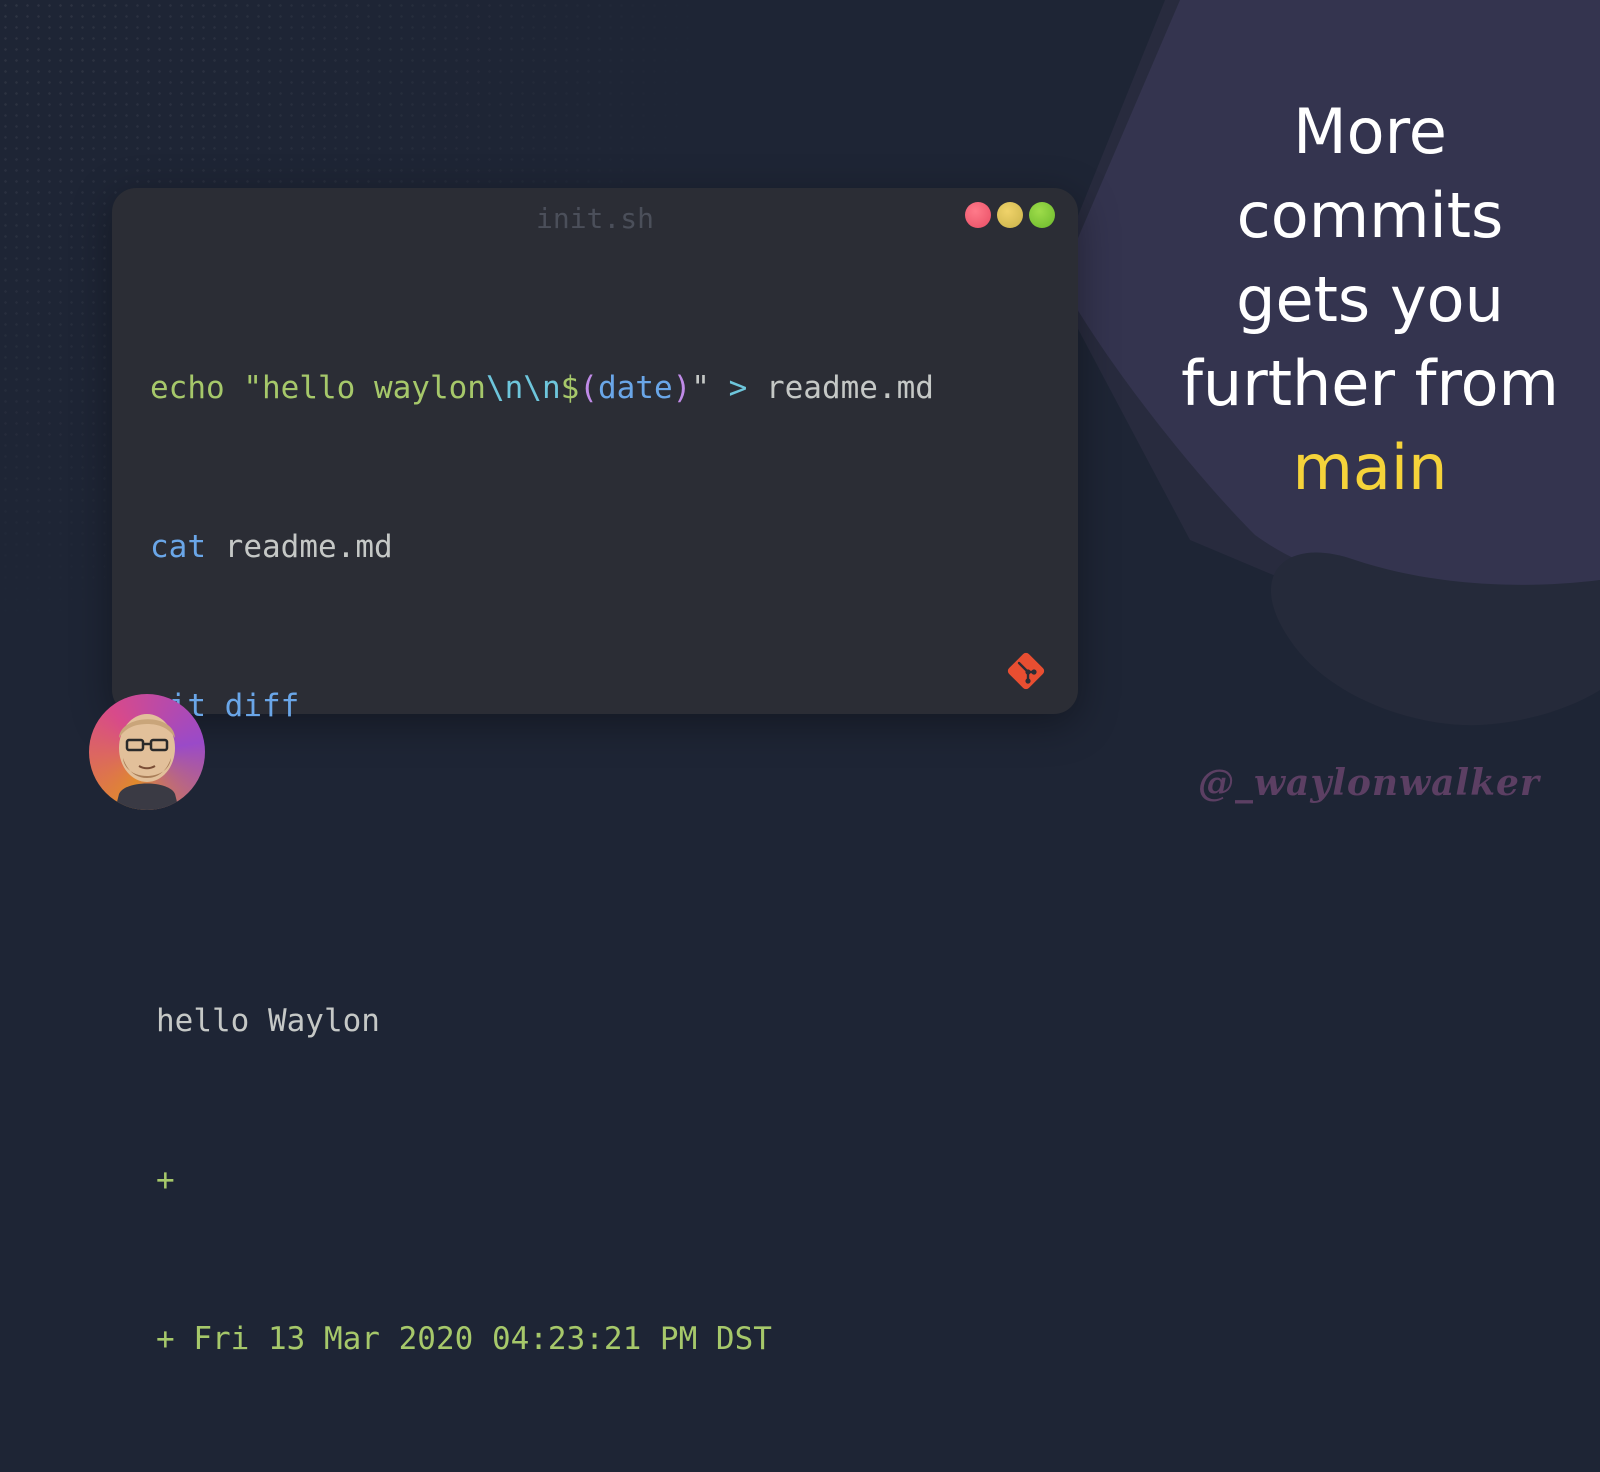  I want to click on code-redirect: >, so click(738, 388).